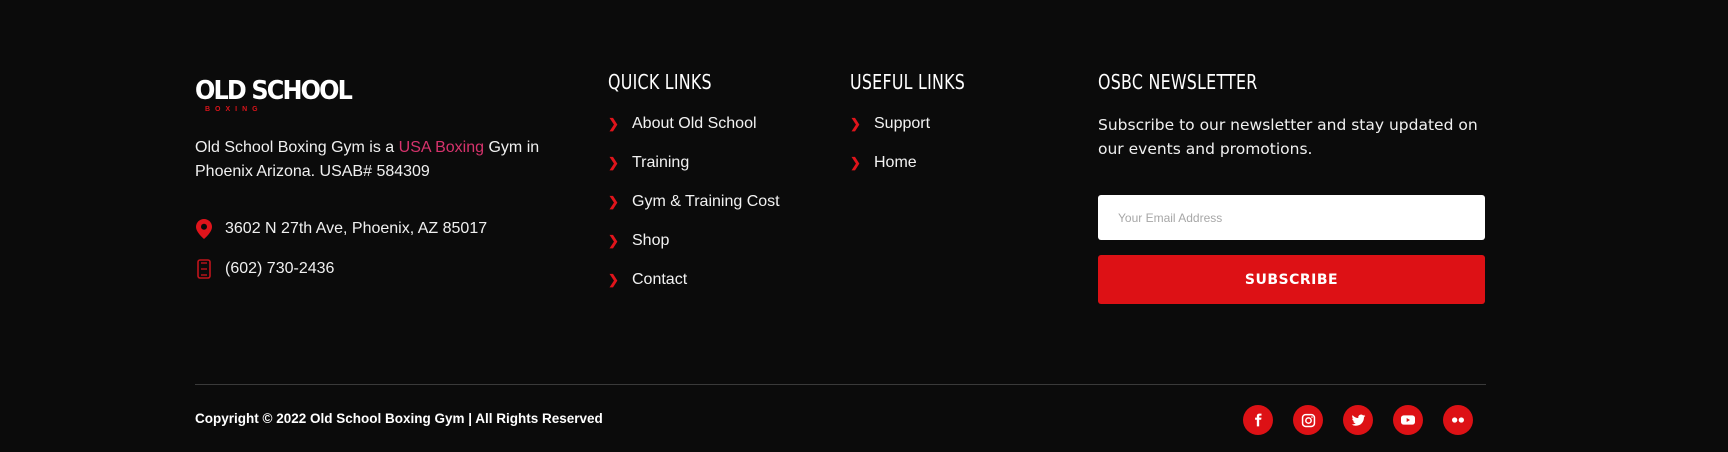 This screenshot has width=1728, height=452. Describe the element at coordinates (908, 82) in the screenshot. I see `useful-links-title: USEFUL LINKS` at that location.